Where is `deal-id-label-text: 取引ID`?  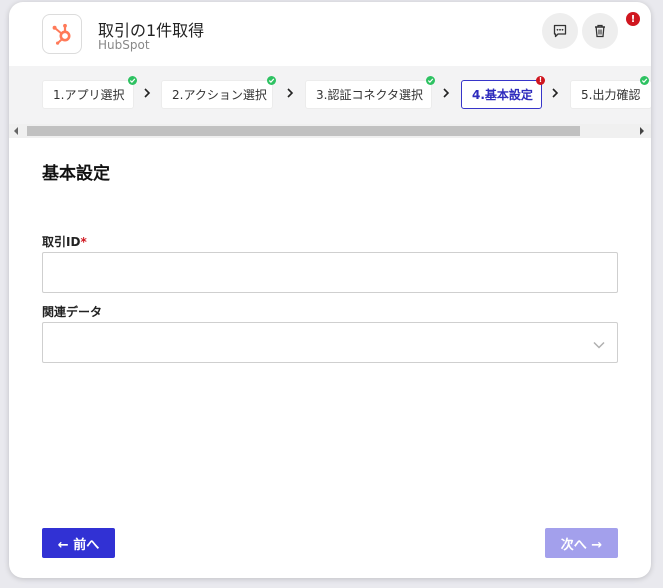 deal-id-label-text: 取引ID is located at coordinates (61, 242).